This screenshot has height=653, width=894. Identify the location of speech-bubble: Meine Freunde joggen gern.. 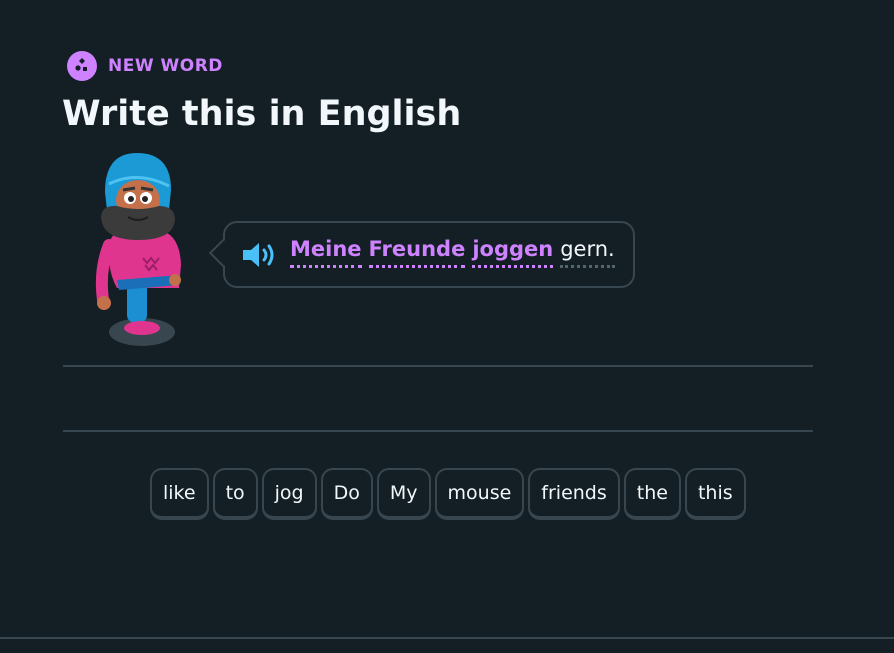
(421, 254).